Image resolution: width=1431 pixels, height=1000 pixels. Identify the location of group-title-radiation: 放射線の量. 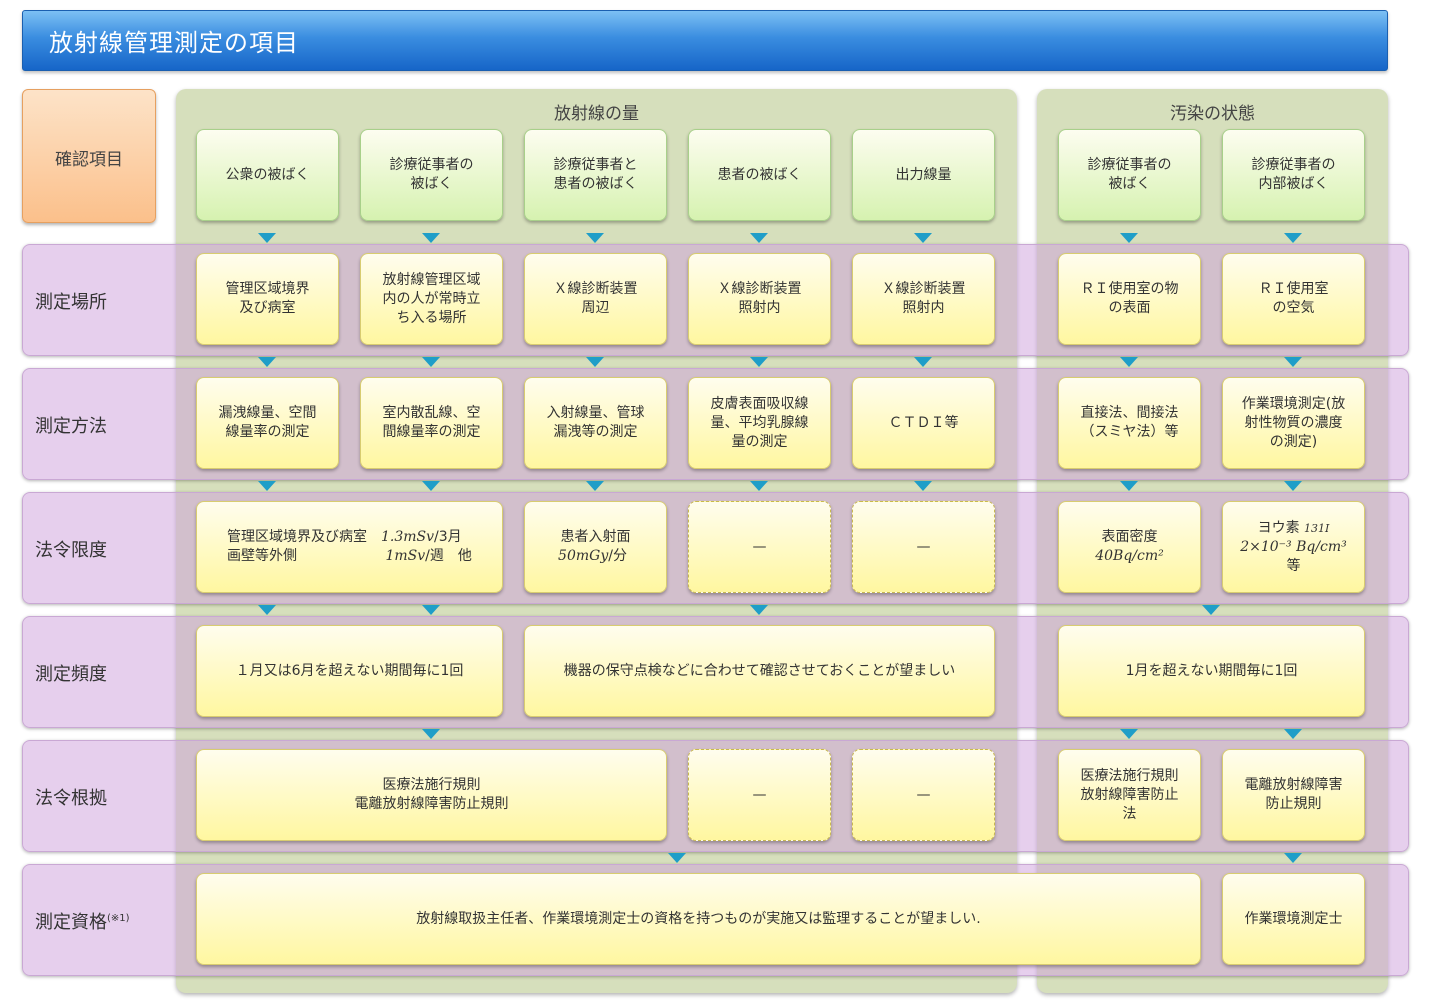
(596, 114).